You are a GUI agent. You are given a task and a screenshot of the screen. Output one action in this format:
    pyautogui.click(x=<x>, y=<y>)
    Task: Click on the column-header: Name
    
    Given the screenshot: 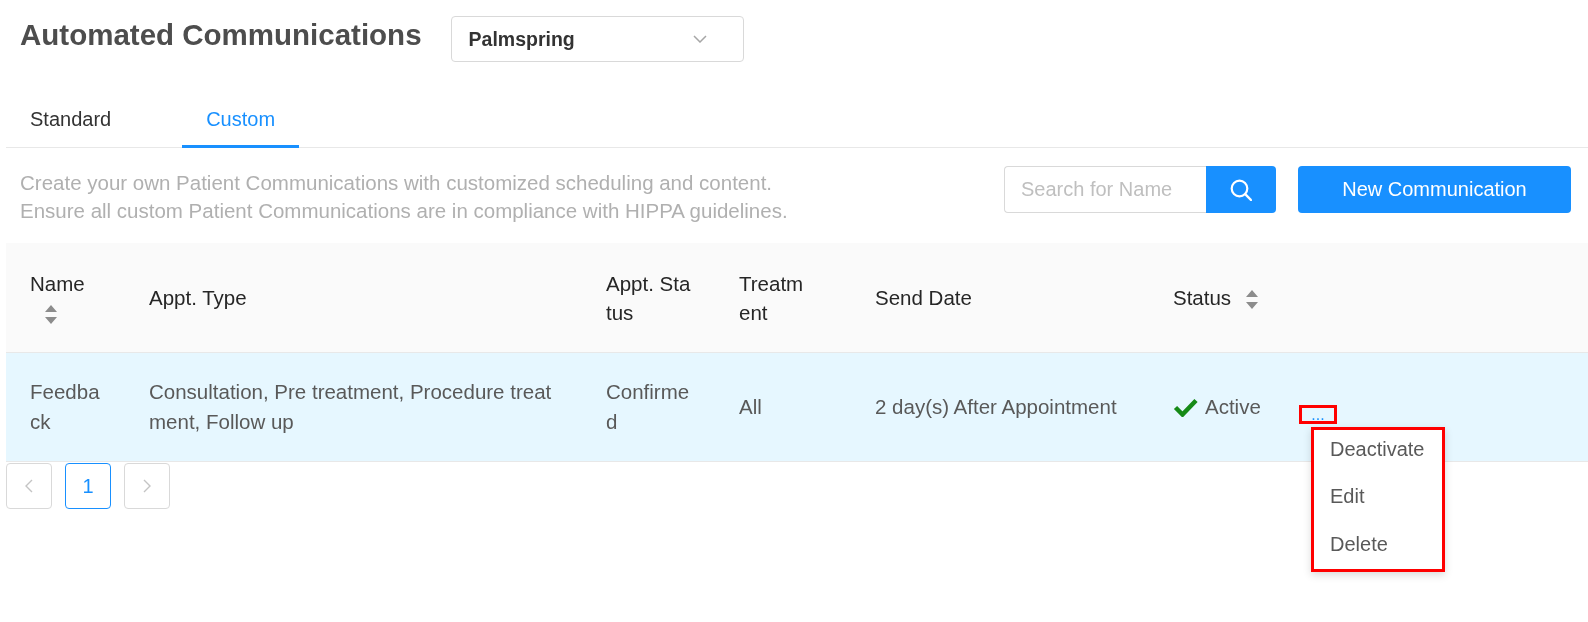 What is the action you would take?
    pyautogui.click(x=67, y=297)
    